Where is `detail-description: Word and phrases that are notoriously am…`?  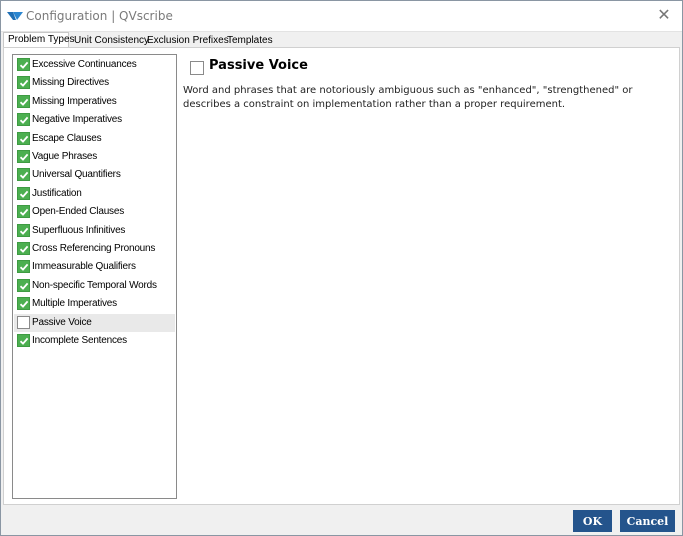
detail-description: Word and phrases that are notoriously am… is located at coordinates (408, 97).